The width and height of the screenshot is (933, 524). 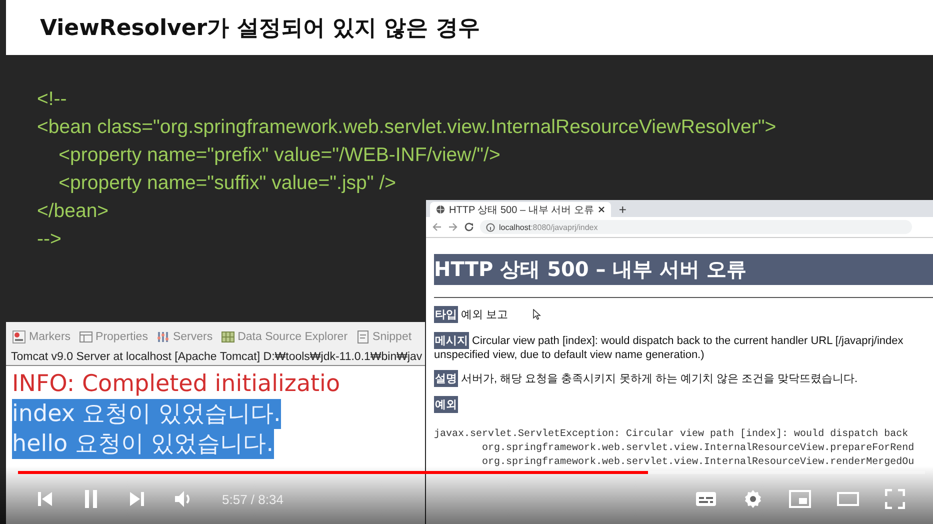 What do you see at coordinates (19, 337) in the screenshot?
I see `markers-icon` at bounding box center [19, 337].